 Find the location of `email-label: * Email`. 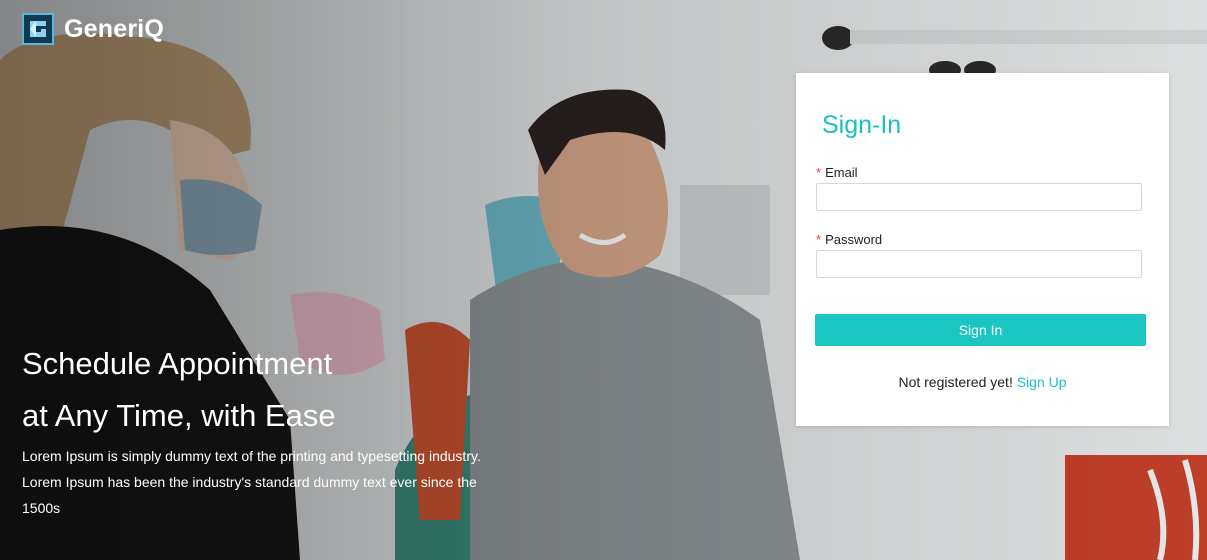

email-label: * Email is located at coordinates (837, 172).